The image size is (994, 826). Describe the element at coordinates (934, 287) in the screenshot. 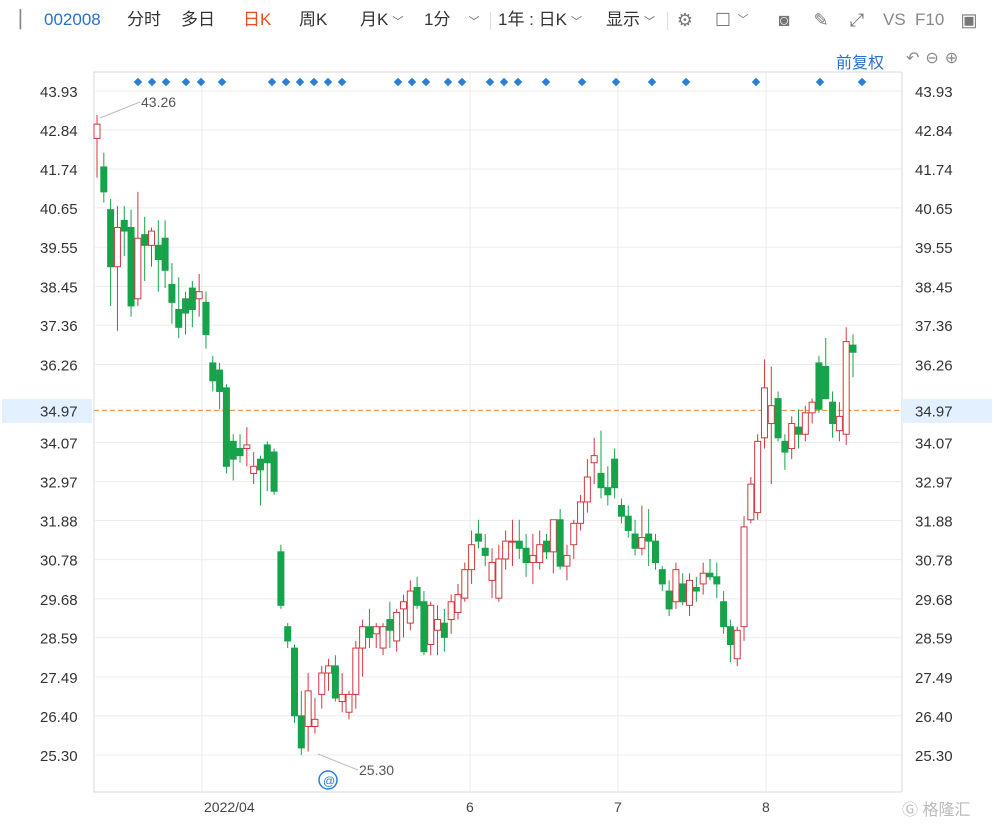

I see `y-tick-label: 38.45` at that location.